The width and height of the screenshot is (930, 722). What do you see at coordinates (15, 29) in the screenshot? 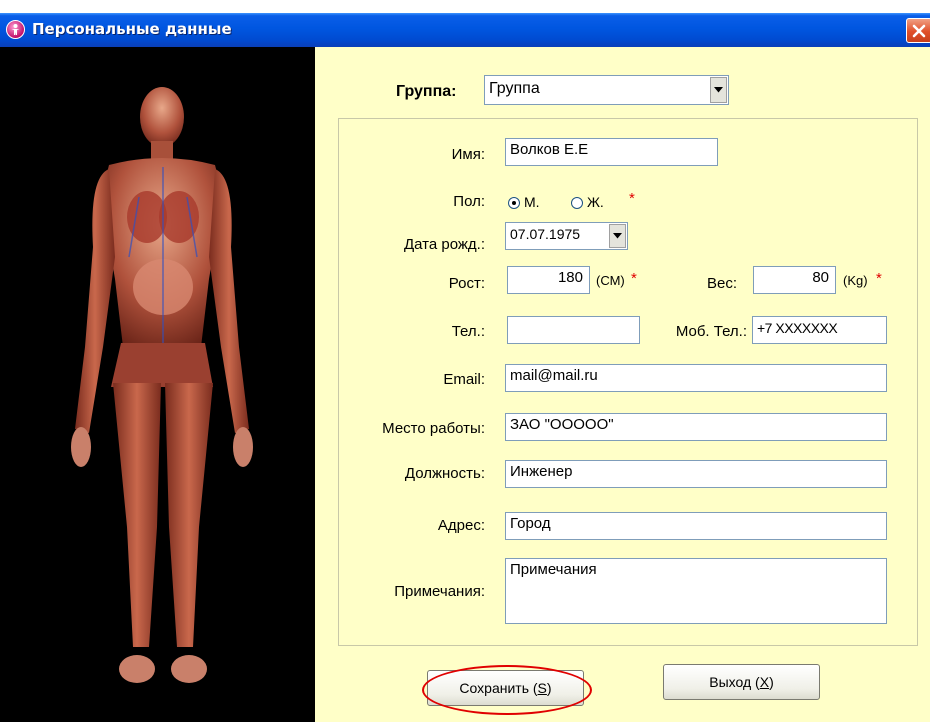
I see `person-circle-icon` at bounding box center [15, 29].